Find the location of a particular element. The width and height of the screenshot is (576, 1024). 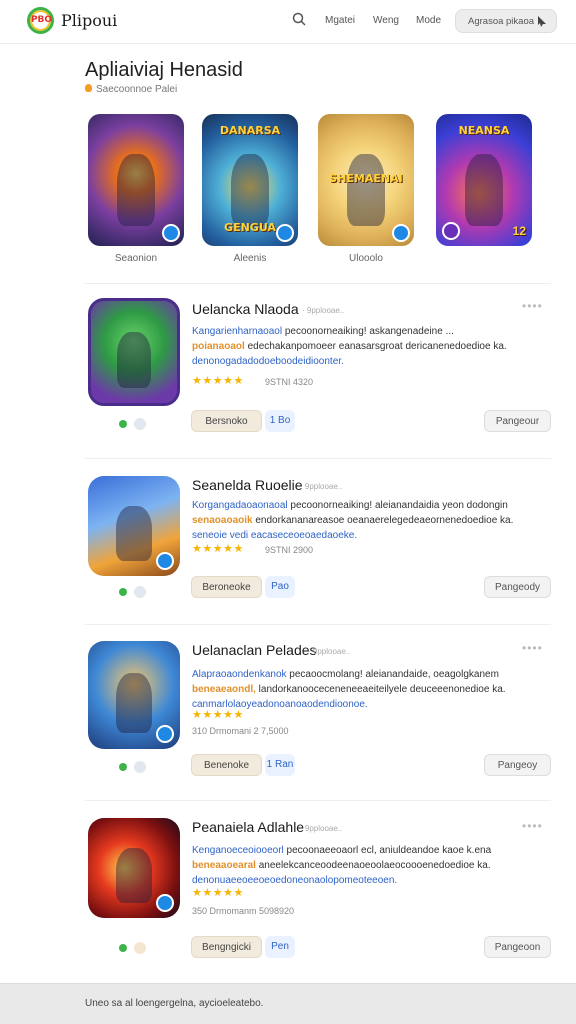

primary-button: Bengngicki is located at coordinates (226, 947).